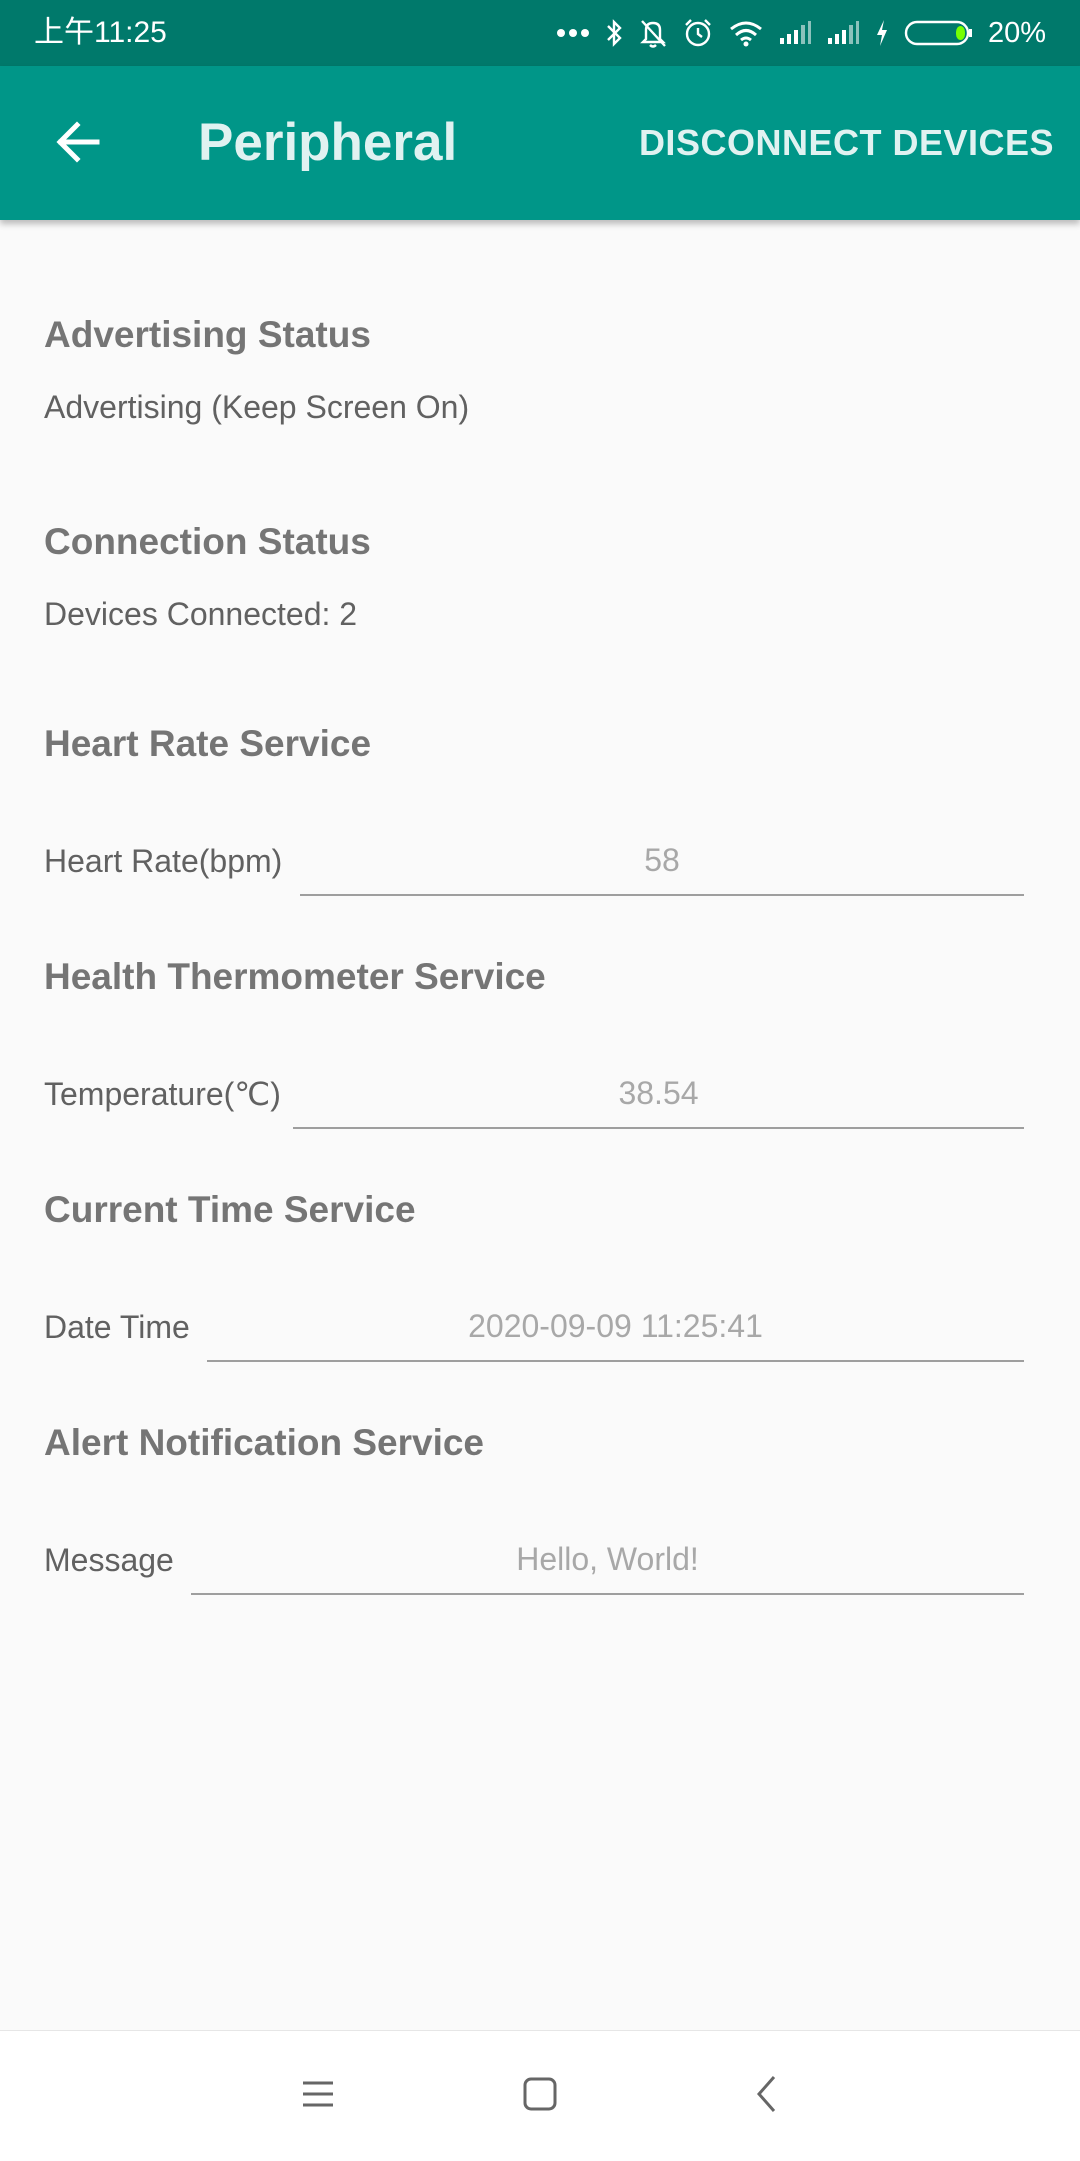 The image size is (1080, 2161). What do you see at coordinates (163, 861) in the screenshot?
I see `heart-rate-label: Heart Rate(bpm)` at bounding box center [163, 861].